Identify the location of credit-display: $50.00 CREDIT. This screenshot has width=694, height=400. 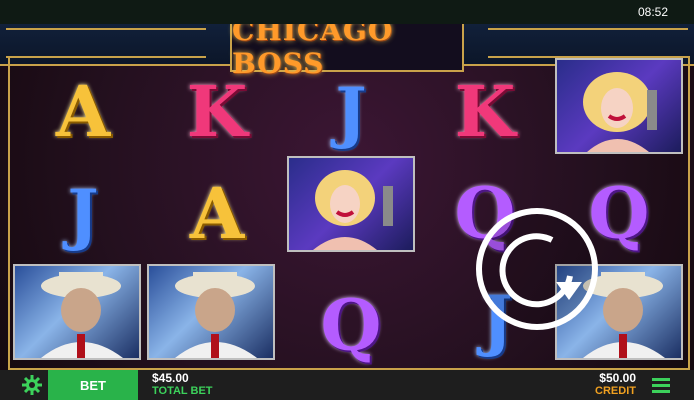
(615, 385).